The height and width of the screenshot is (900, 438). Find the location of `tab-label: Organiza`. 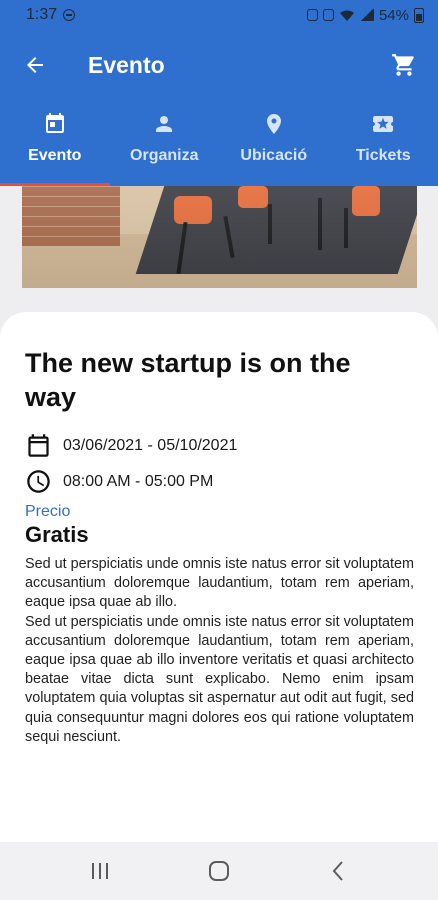

tab-label: Organiza is located at coordinates (164, 155).